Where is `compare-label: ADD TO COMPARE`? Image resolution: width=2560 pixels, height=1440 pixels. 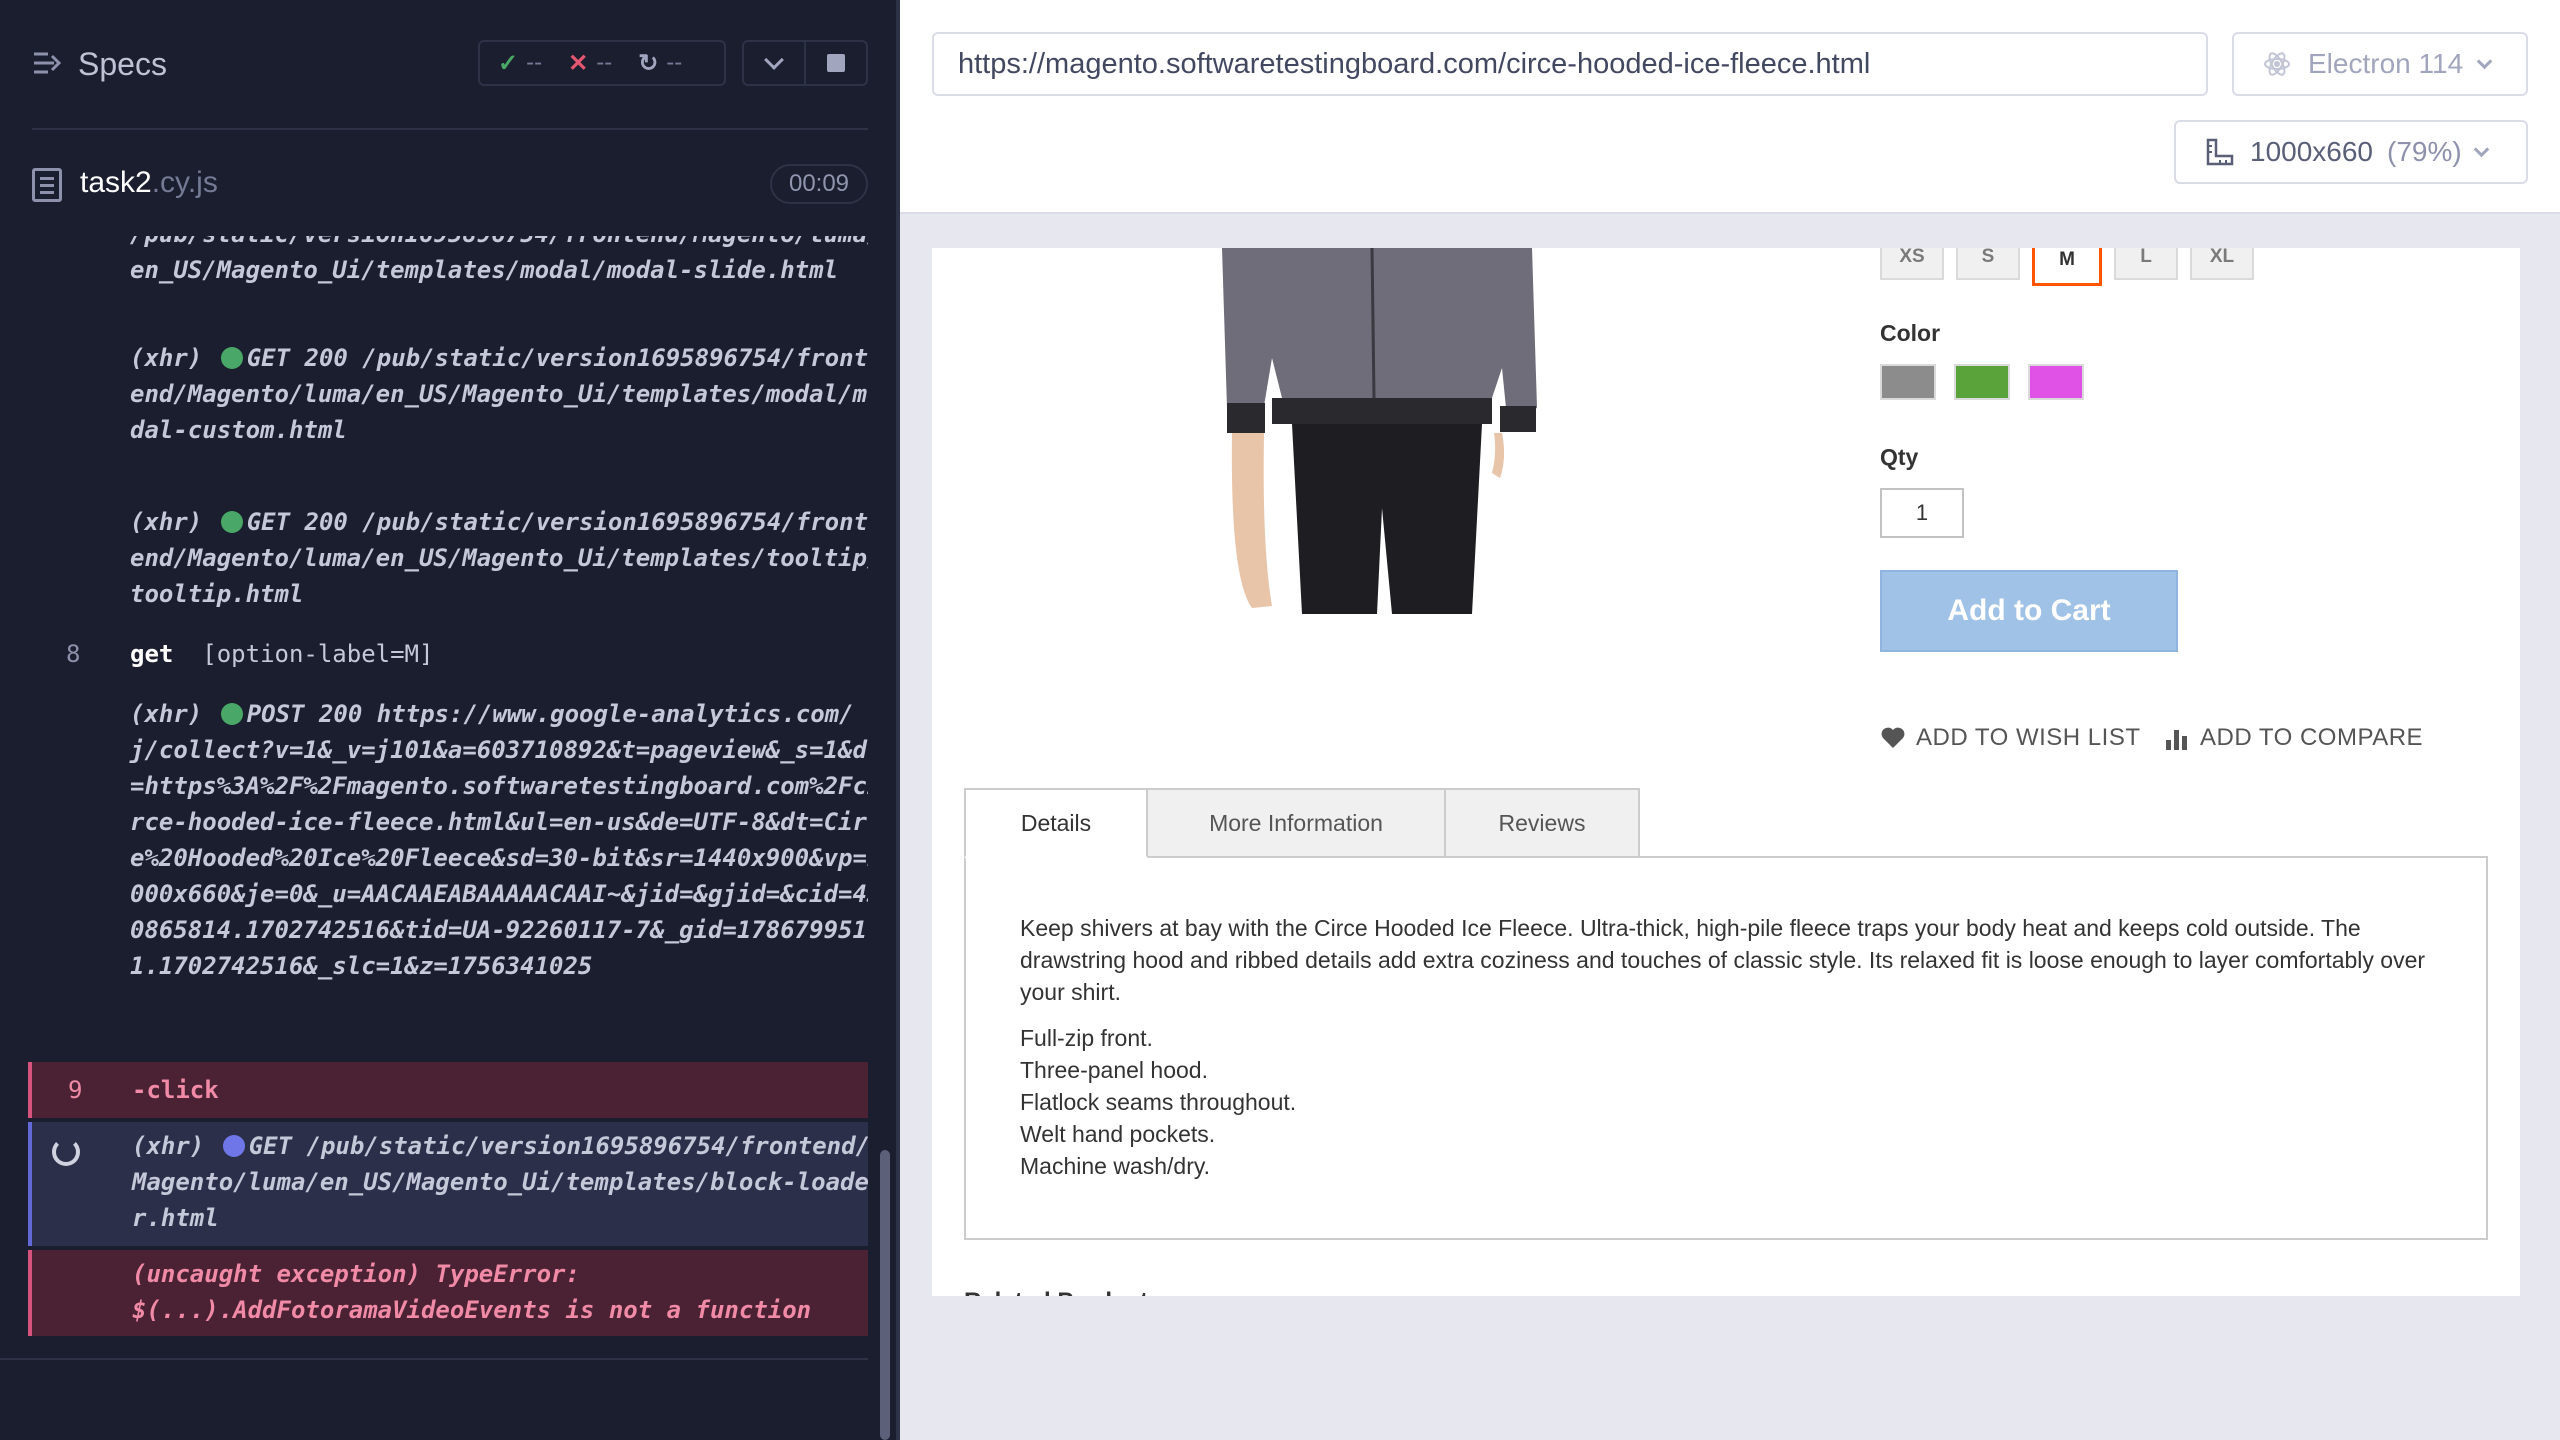
compare-label: ADD TO COMPARE is located at coordinates (2312, 737).